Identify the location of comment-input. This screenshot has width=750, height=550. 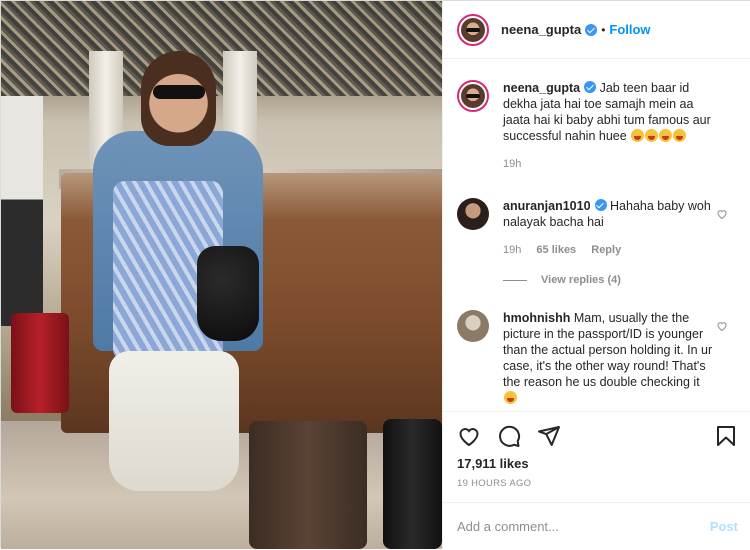
(583, 526).